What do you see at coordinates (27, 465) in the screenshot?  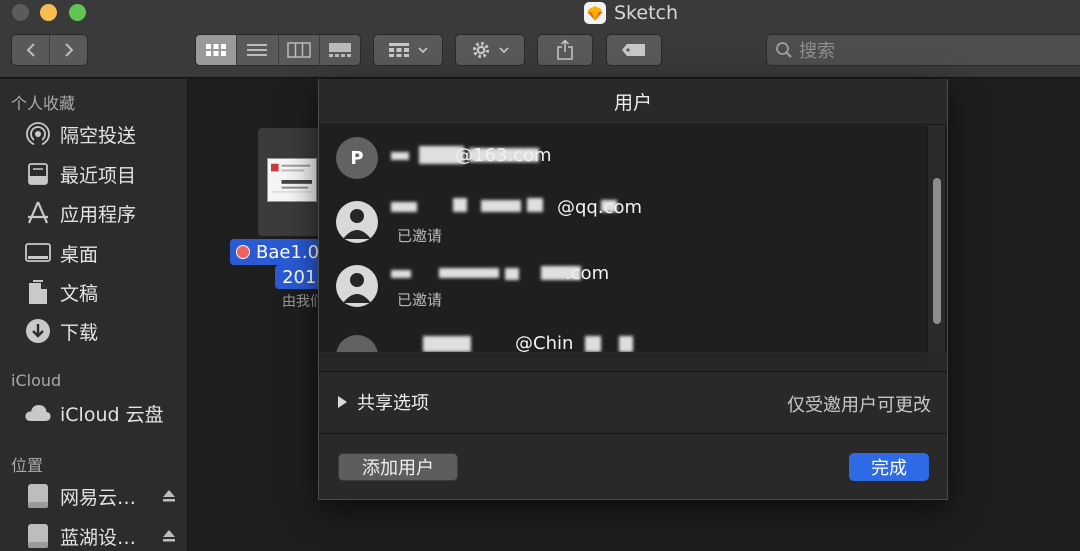 I see `locations-section-title: 位置` at bounding box center [27, 465].